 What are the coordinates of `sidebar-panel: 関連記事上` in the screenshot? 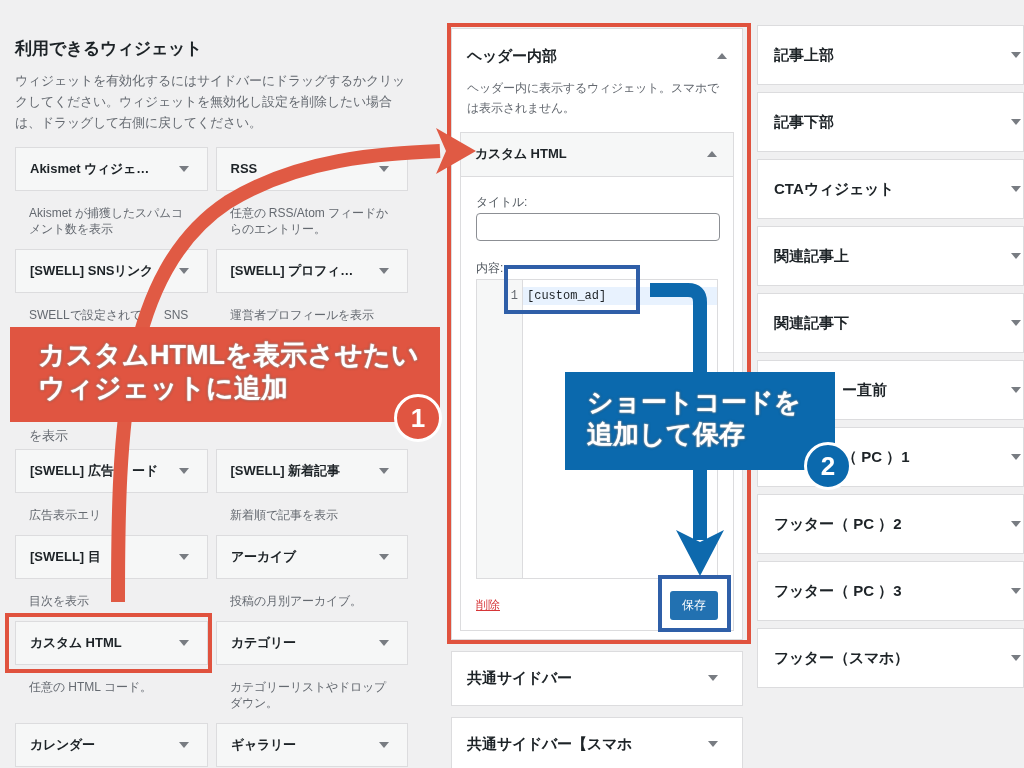 It's located at (890, 256).